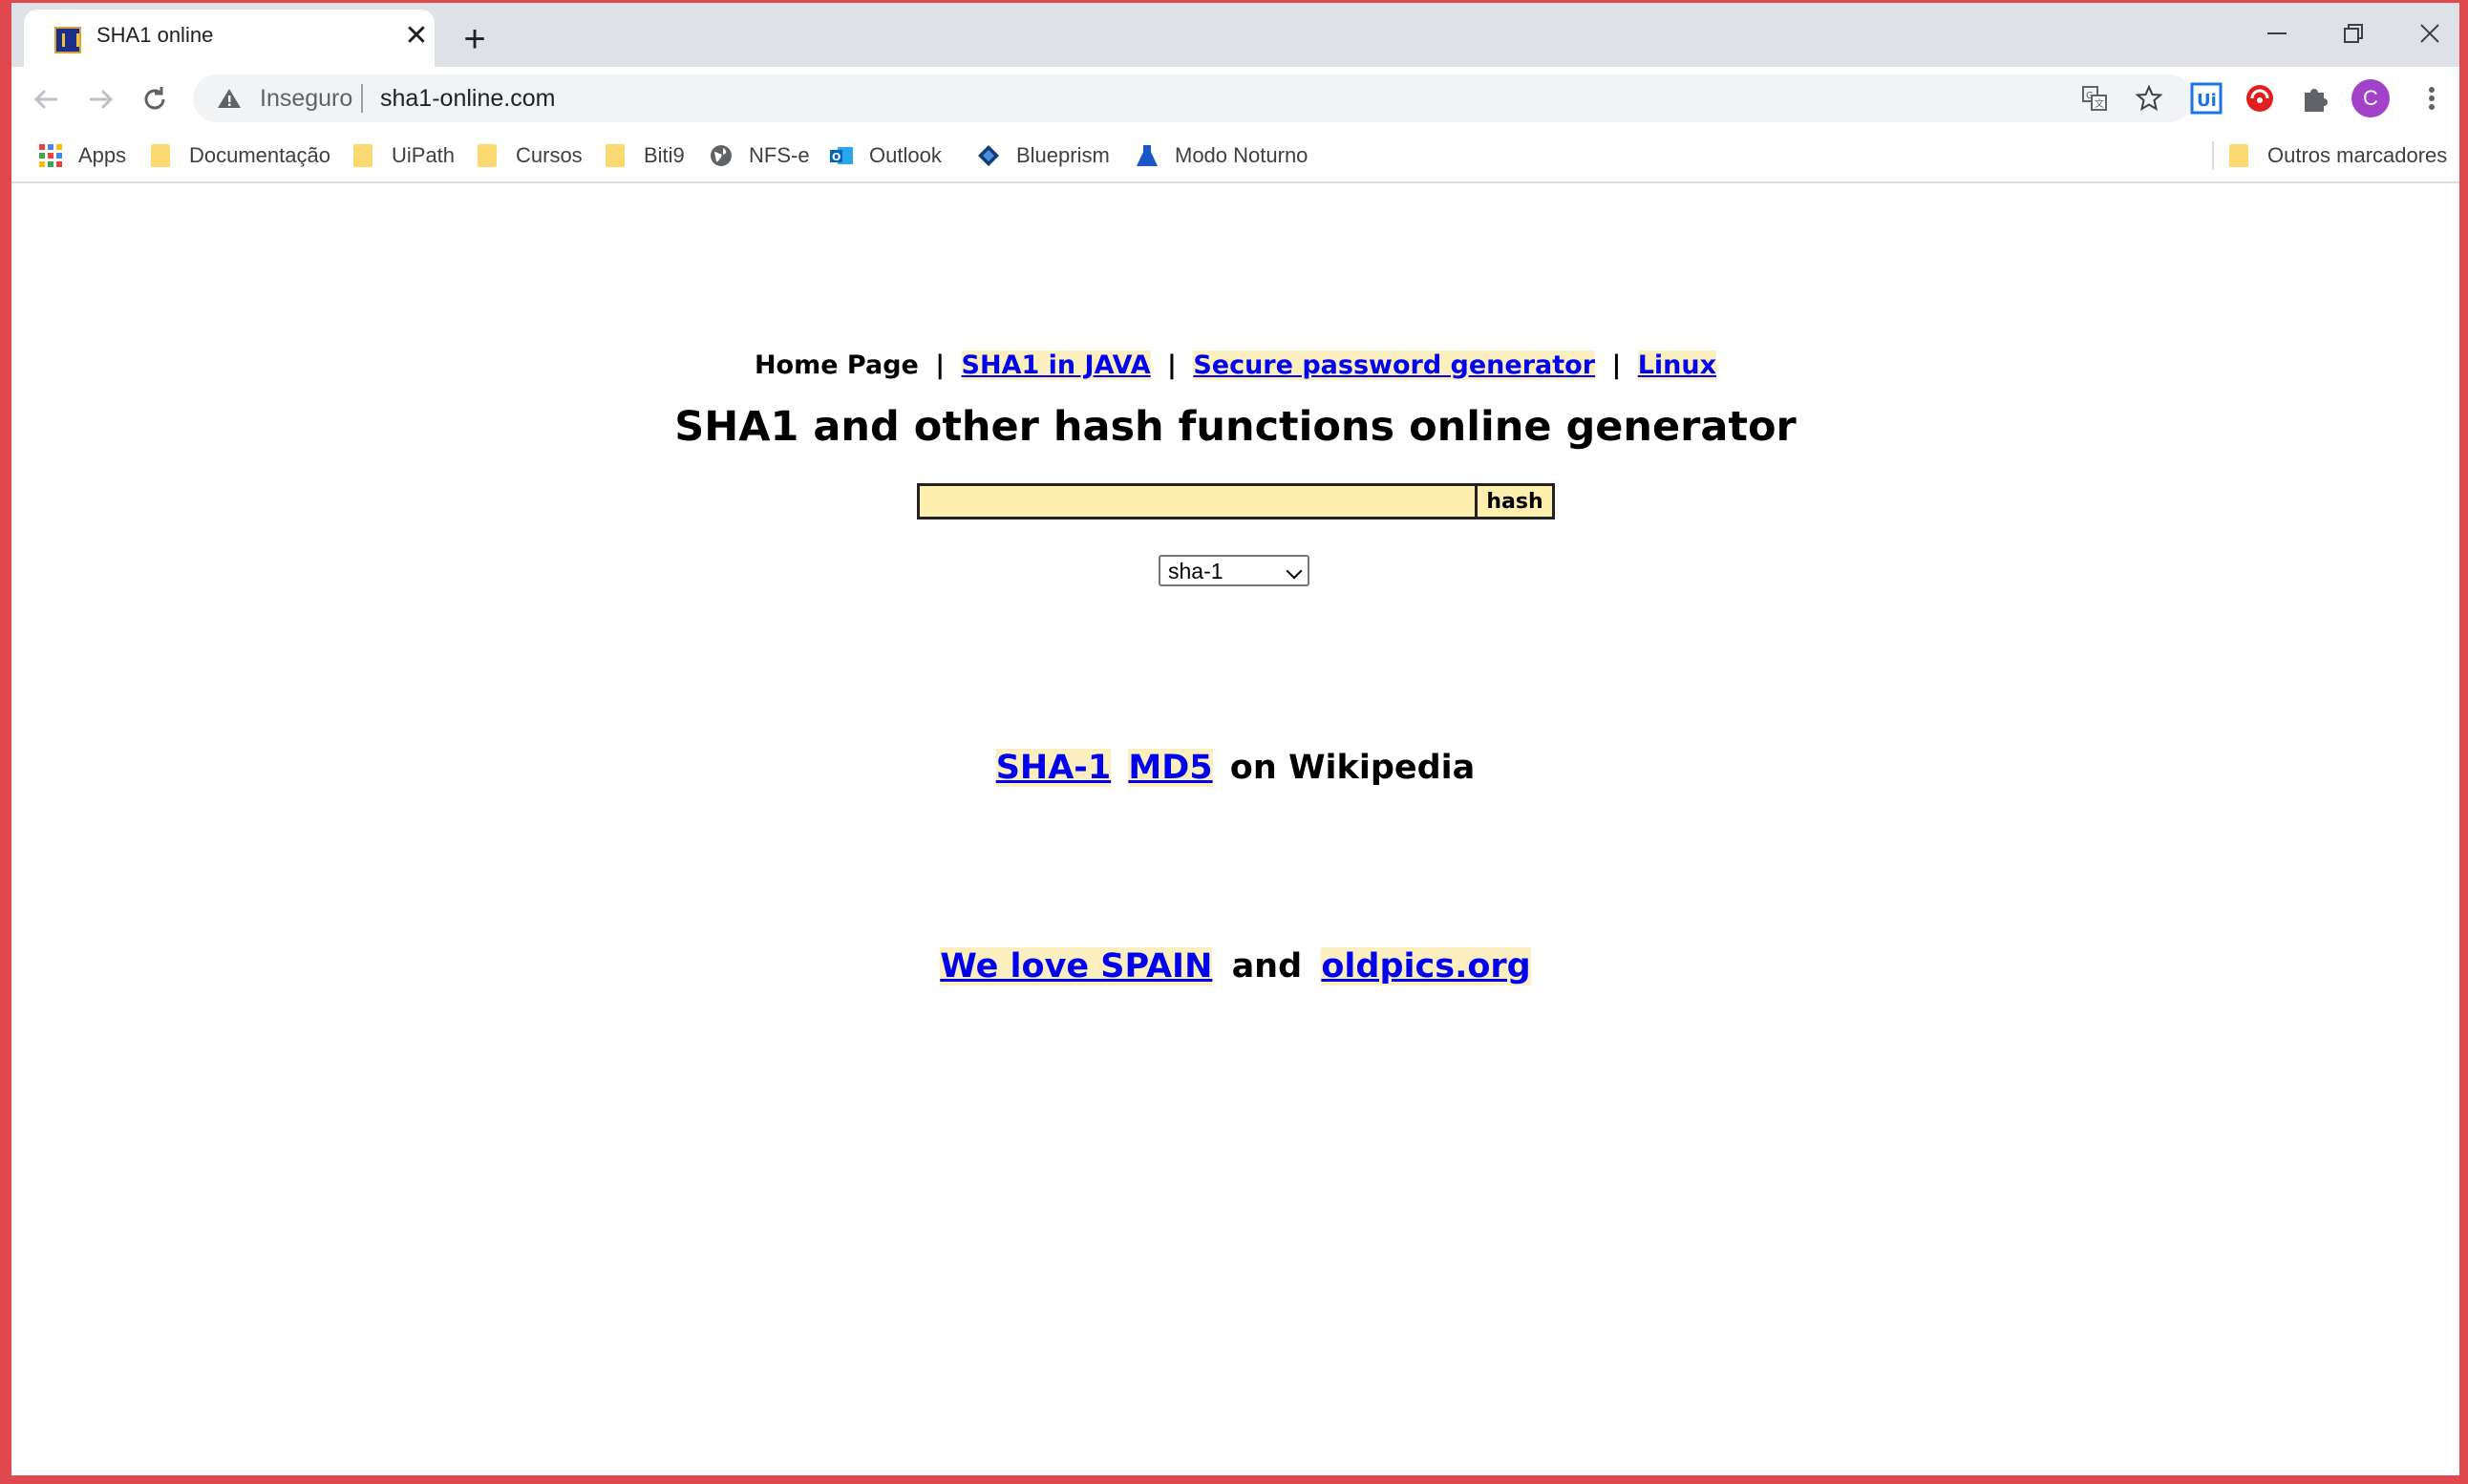 This screenshot has height=1484, width=2468. What do you see at coordinates (1077, 967) in the screenshot?
I see `link-we-love-spain: We love SPAIN` at bounding box center [1077, 967].